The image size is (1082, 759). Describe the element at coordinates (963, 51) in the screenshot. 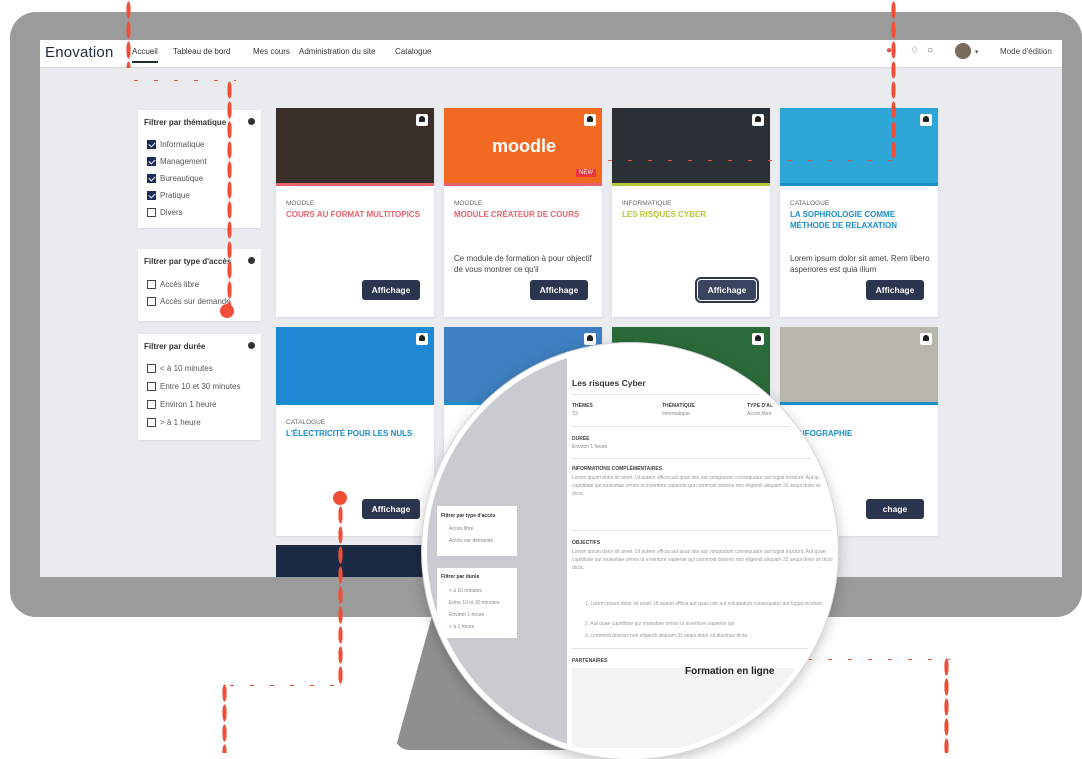

I see `avatar` at that location.